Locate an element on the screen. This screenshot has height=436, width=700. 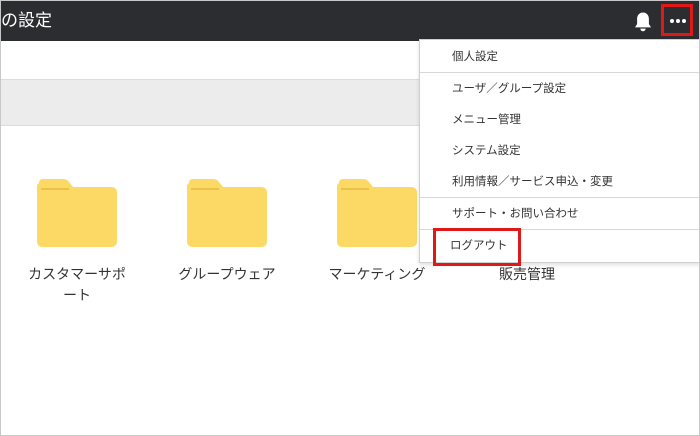
top-header: の設定 is located at coordinates (350, 21).